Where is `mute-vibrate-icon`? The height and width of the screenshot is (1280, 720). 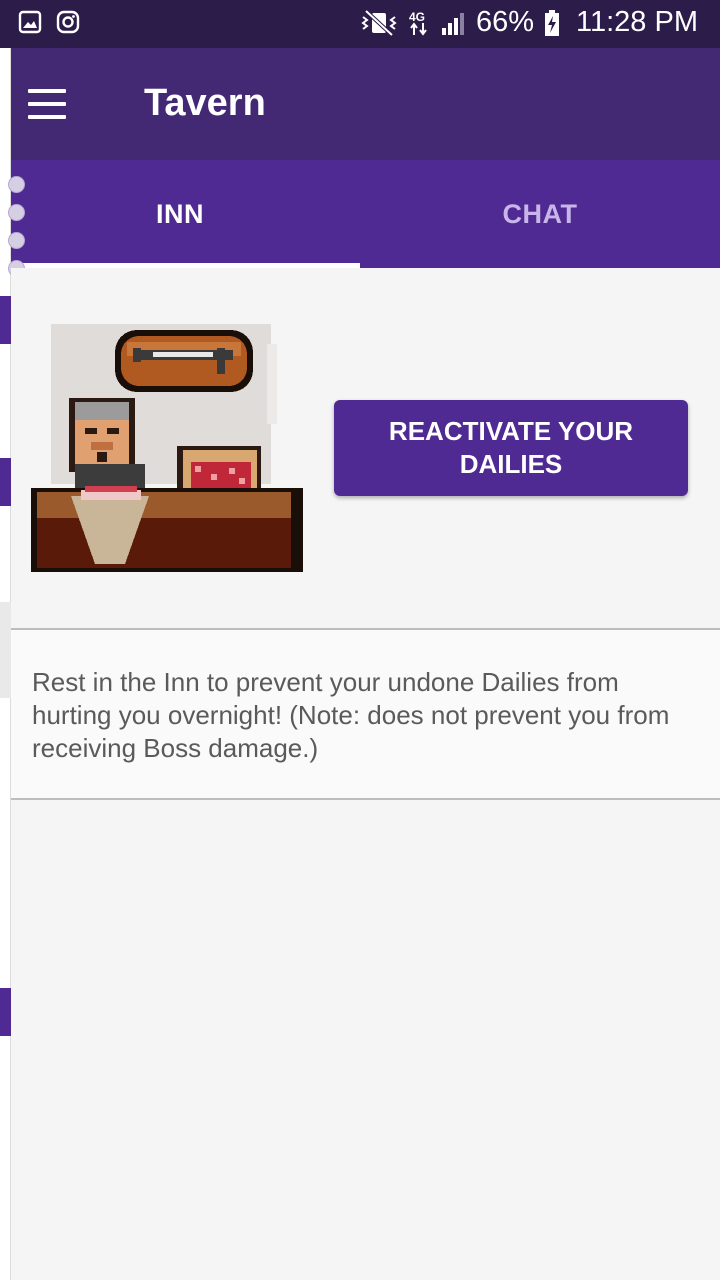 mute-vibrate-icon is located at coordinates (379, 22).